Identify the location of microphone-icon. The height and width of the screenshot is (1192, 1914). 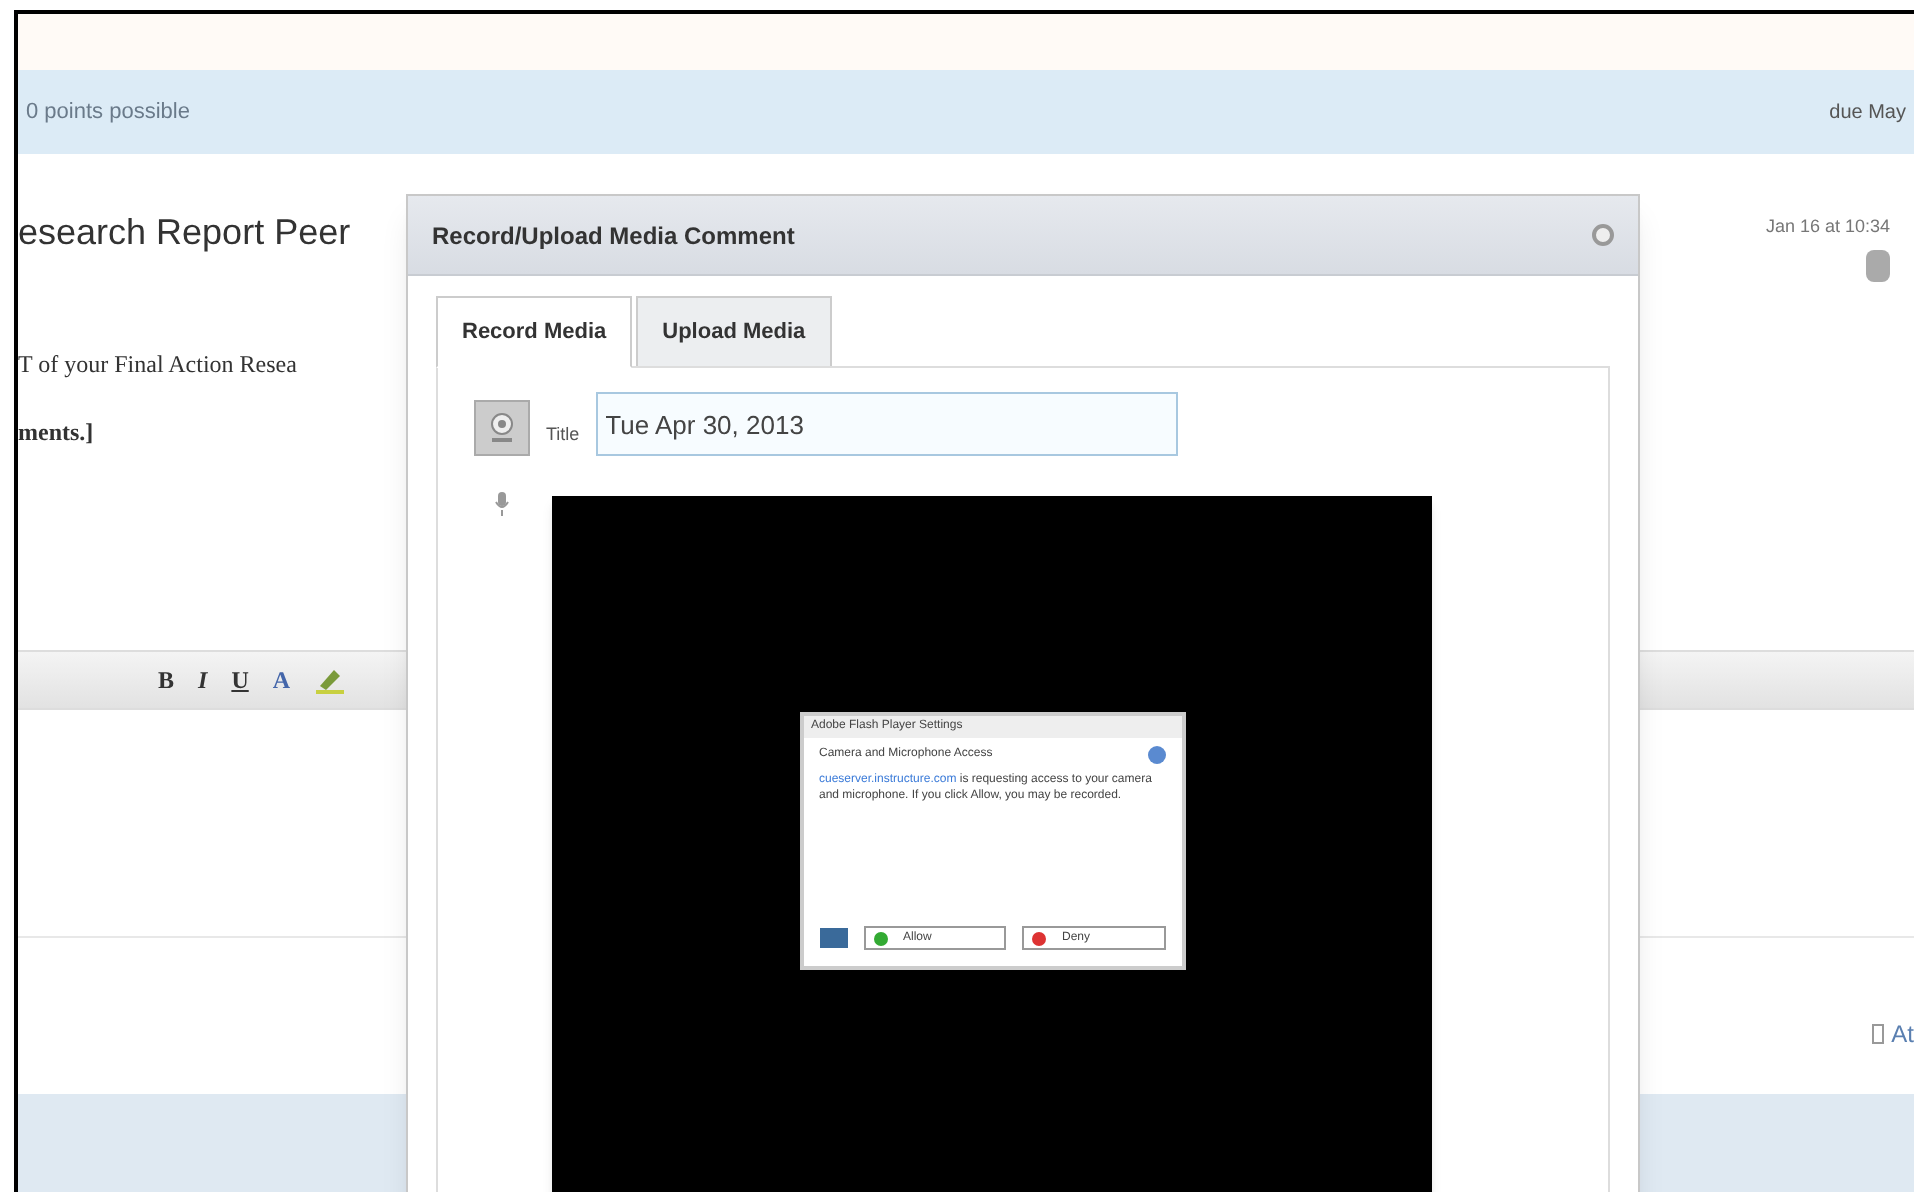
(502, 504).